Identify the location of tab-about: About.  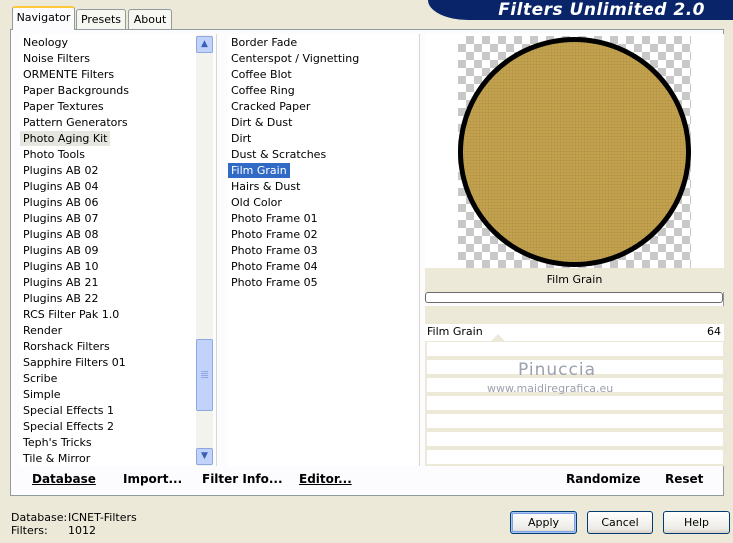
(150, 19).